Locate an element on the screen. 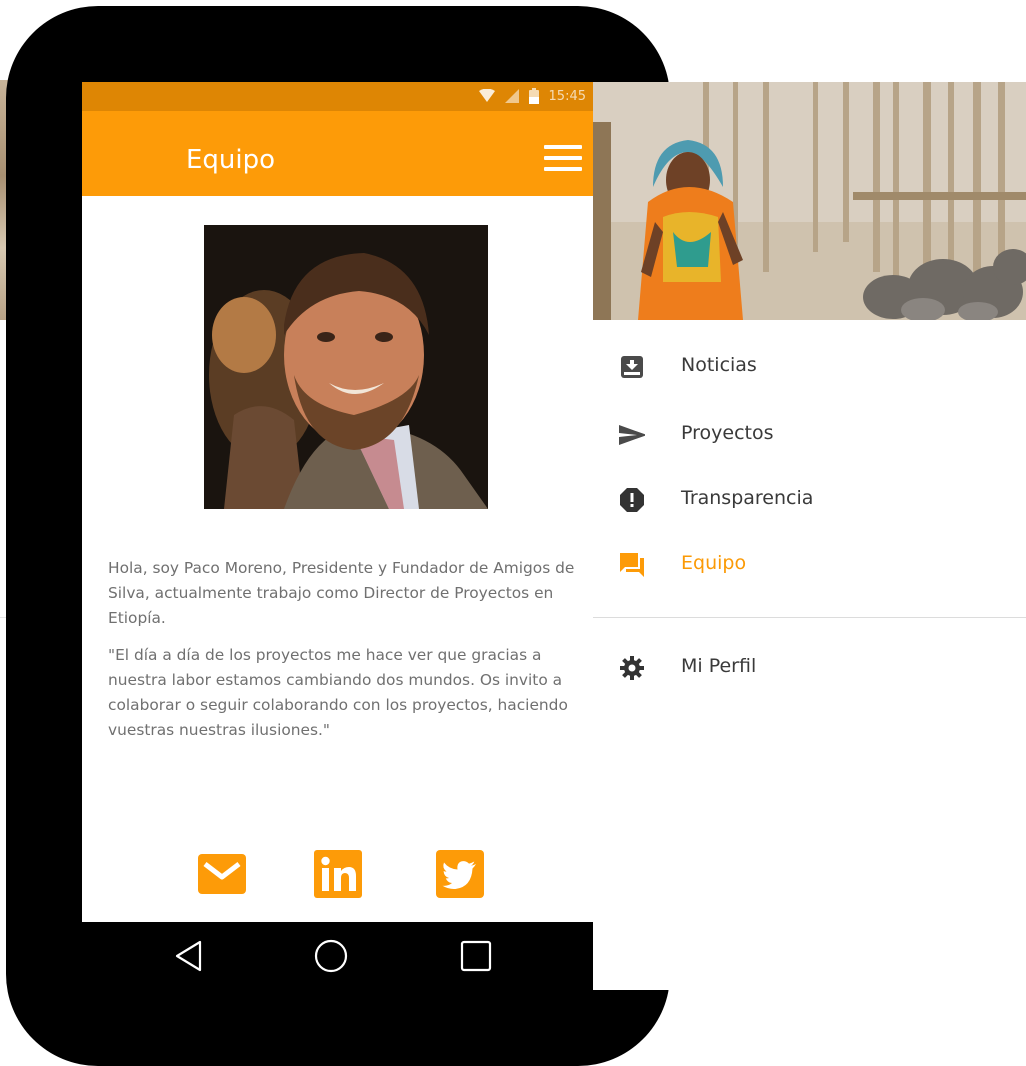 This screenshot has height=1066, width=1026. drawer-item-transparencia: Transparencia is located at coordinates (809, 500).